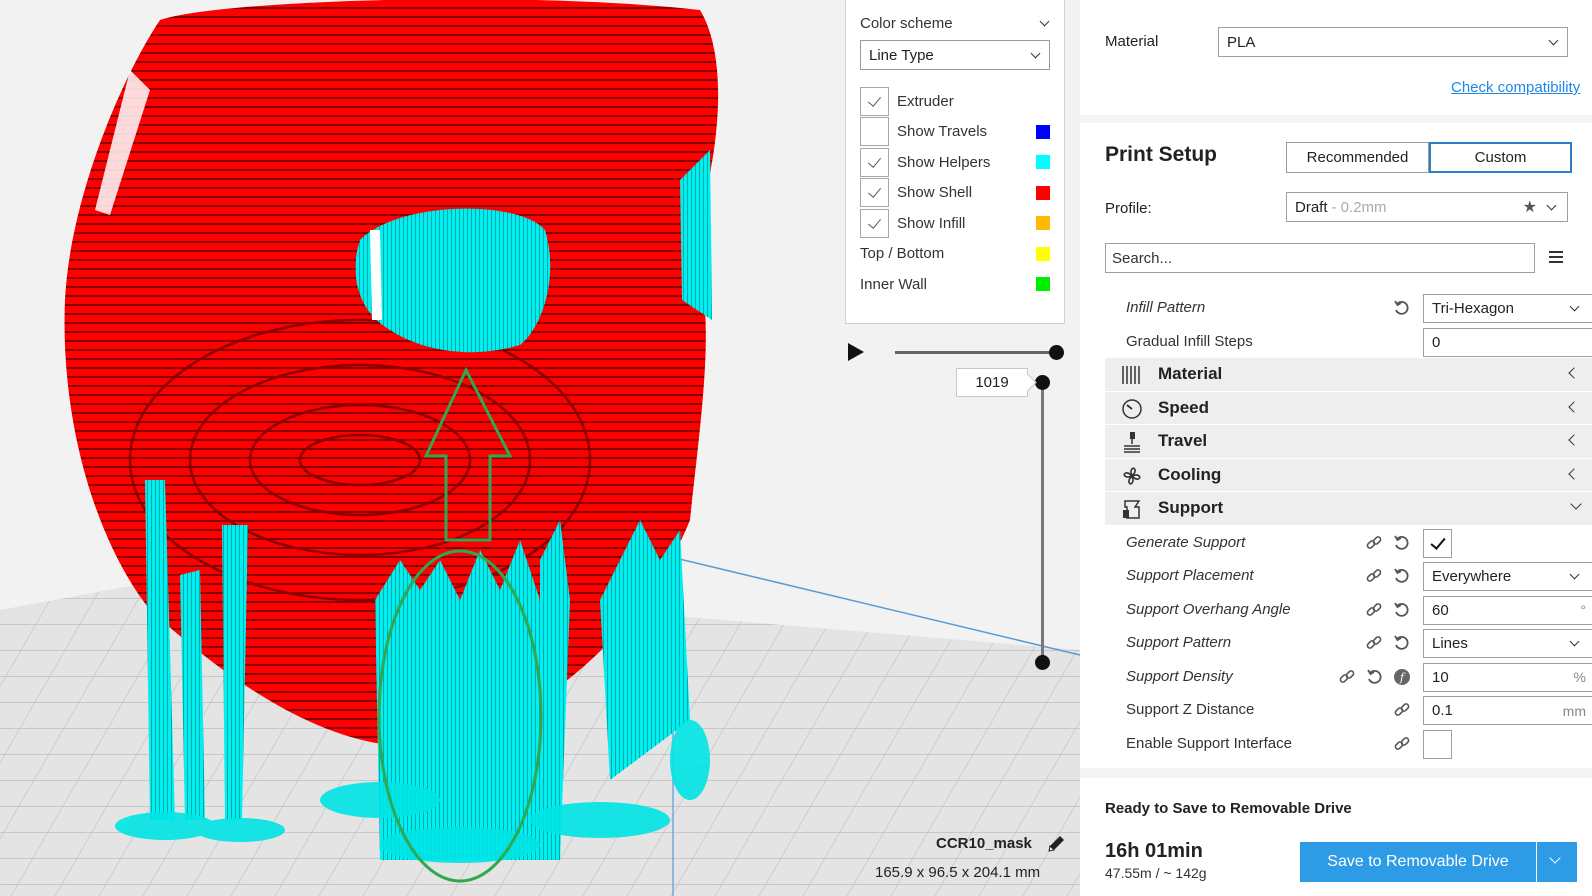 Image resolution: width=1592 pixels, height=896 pixels. What do you see at coordinates (931, 223) in the screenshot?
I see `legend-label: Show Infill` at bounding box center [931, 223].